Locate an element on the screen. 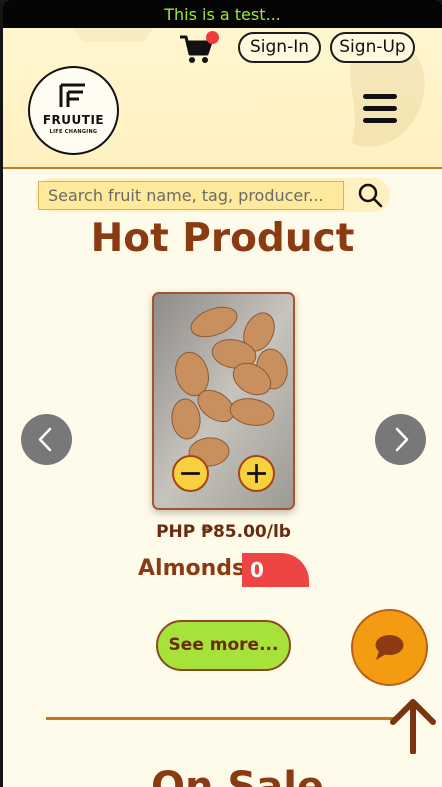 This screenshot has height=787, width=442. increase-quantity-button is located at coordinates (256, 473).